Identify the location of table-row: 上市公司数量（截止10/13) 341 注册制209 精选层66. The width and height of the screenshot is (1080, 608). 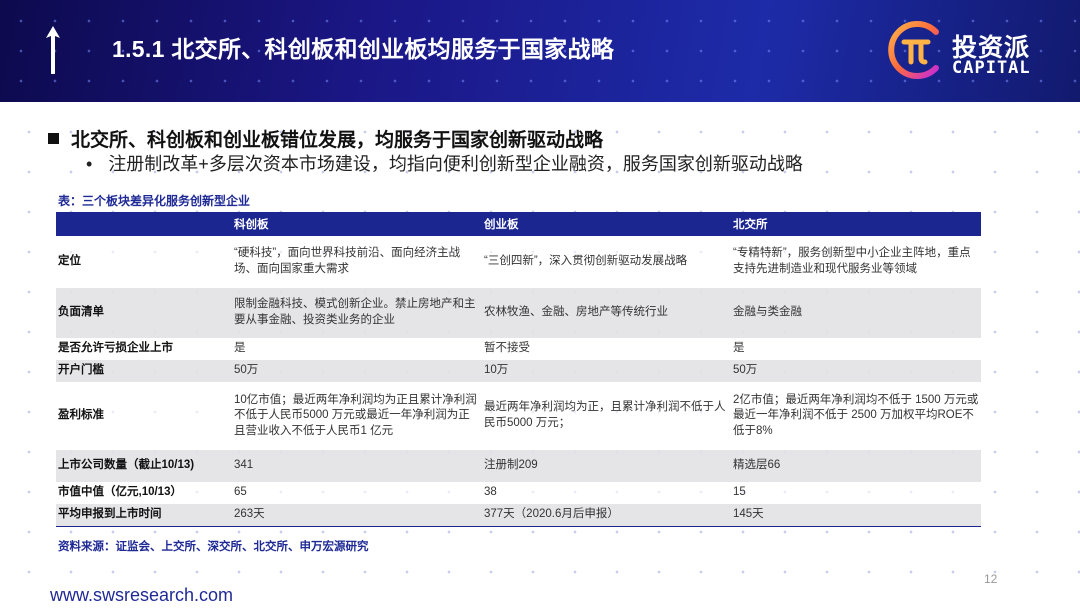
(518, 466).